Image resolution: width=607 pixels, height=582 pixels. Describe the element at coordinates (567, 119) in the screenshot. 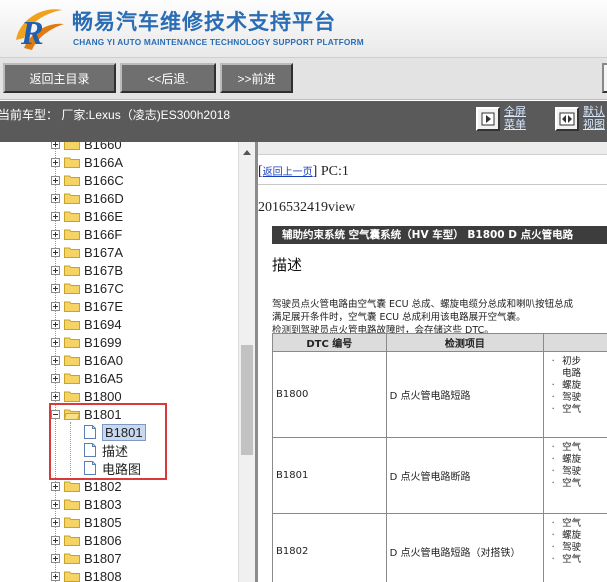

I see `default-view-icon` at that location.